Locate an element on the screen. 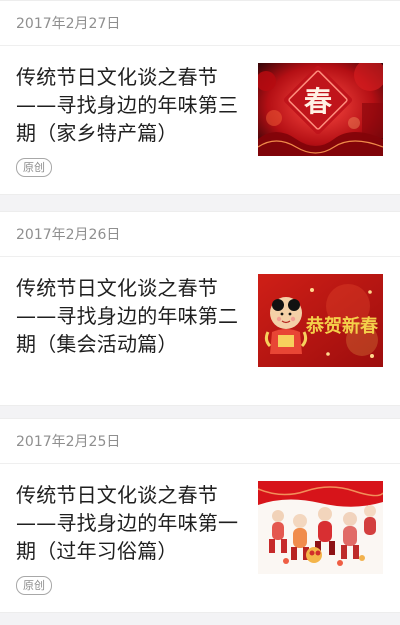 The image size is (400, 625). new-year-greeting-card-image: 恭贺新春 is located at coordinates (320, 320).